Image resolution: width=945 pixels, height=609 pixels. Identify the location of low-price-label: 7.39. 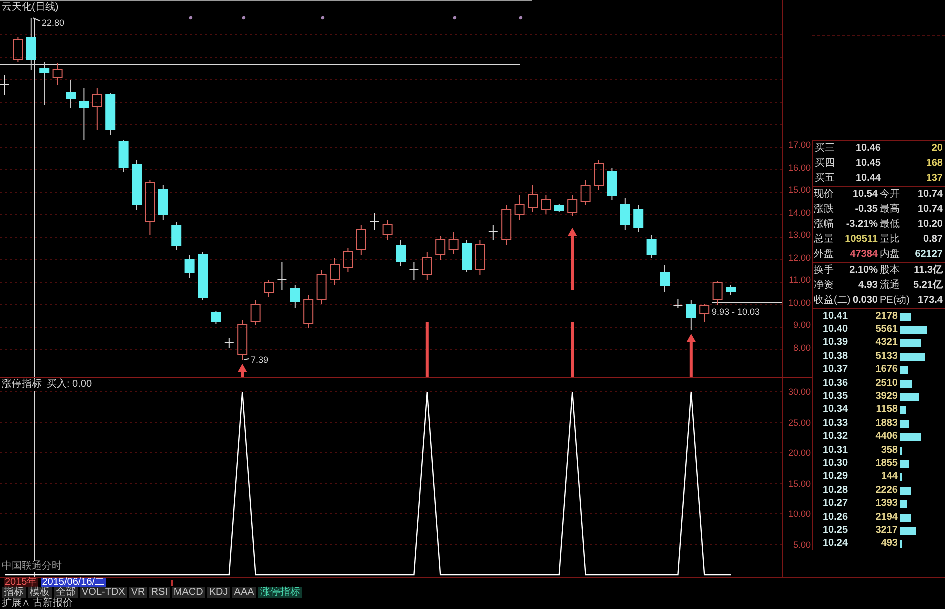
(260, 360).